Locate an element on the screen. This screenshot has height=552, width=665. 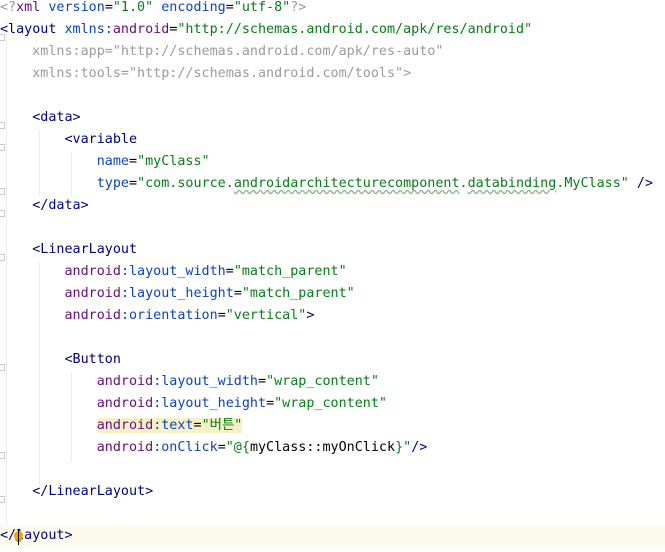
code-token: ?> is located at coordinates (298, 7).